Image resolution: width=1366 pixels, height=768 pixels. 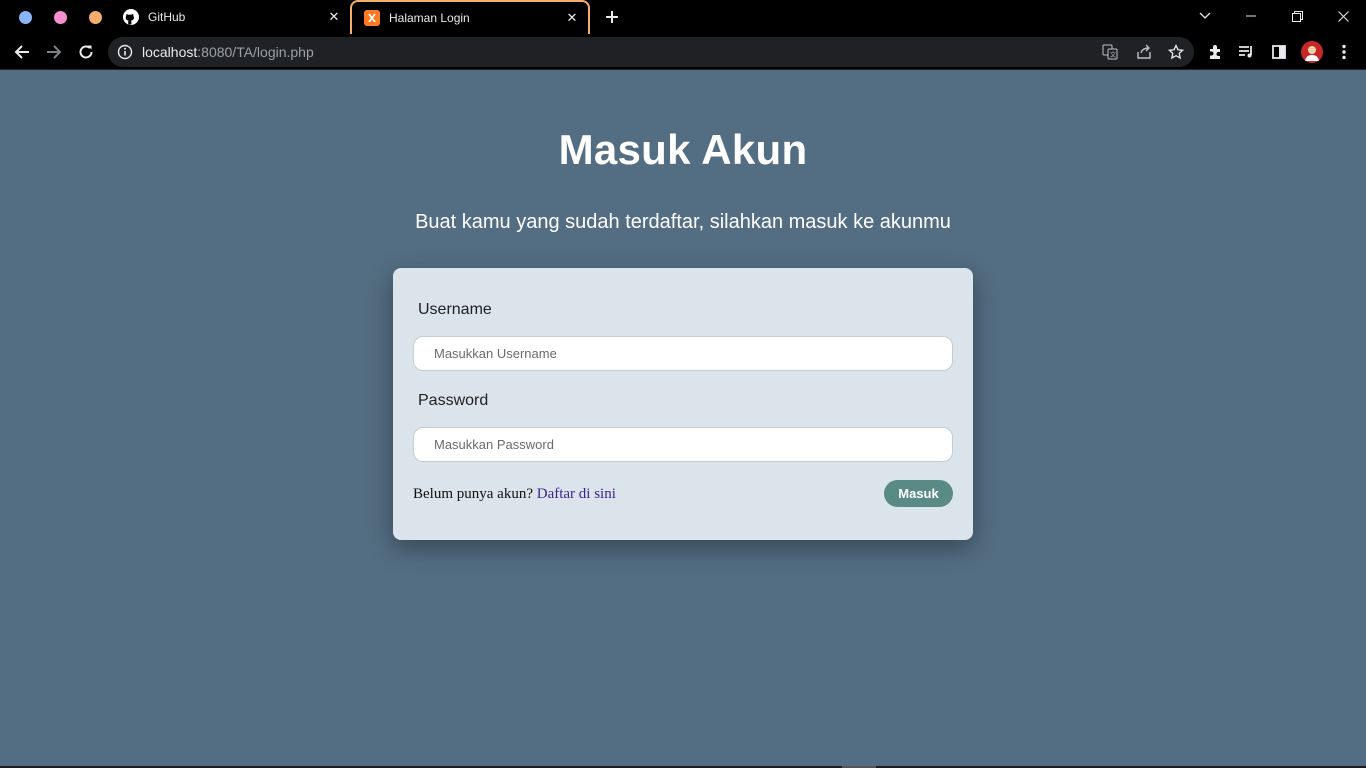 What do you see at coordinates (683, 149) in the screenshot?
I see `page-title: Masuk Akun` at bounding box center [683, 149].